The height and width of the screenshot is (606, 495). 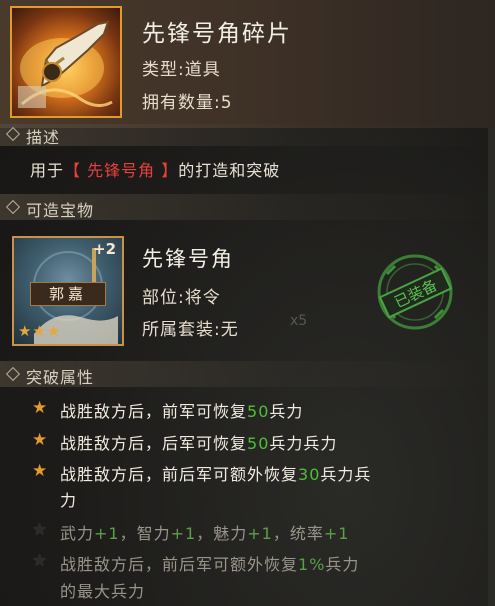 I want to click on faded-count: x5, so click(x=299, y=321).